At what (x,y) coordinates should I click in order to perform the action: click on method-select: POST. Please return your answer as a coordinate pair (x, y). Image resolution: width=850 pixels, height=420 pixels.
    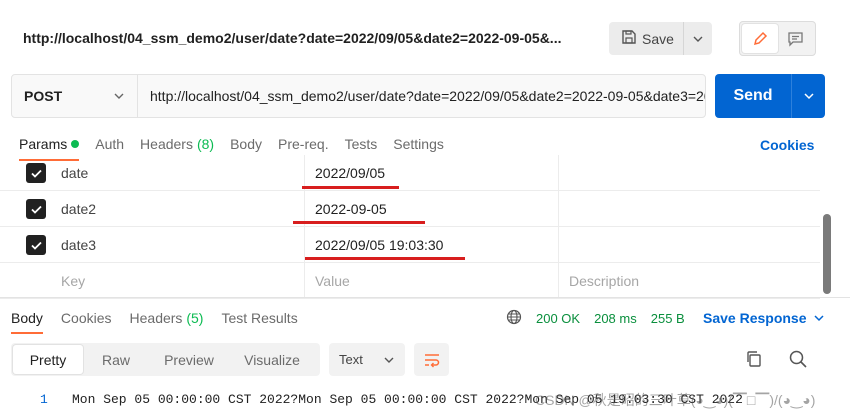
    Looking at the image, I should click on (75, 96).